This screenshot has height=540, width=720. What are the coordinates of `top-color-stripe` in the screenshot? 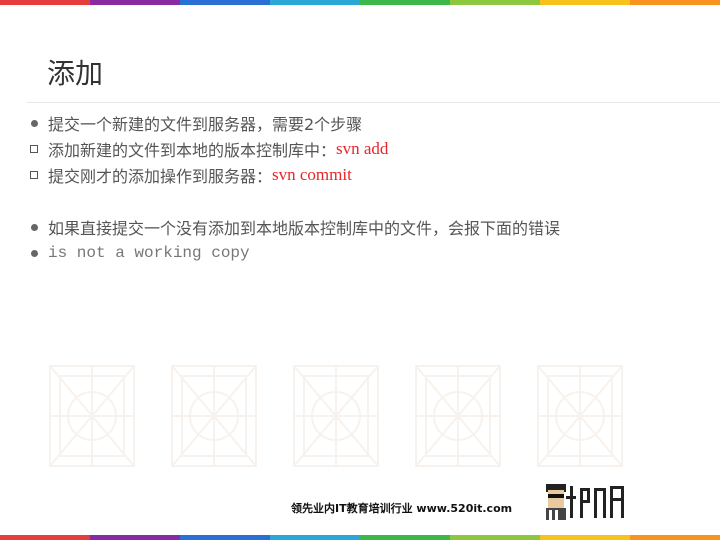 It's located at (360, 2).